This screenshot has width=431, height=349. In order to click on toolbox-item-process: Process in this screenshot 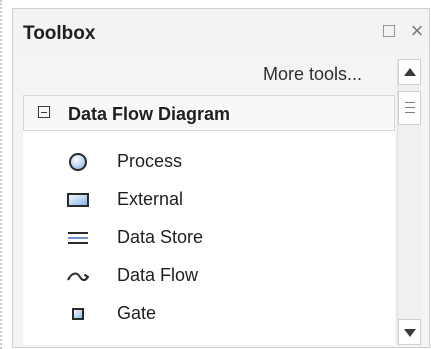, I will do `click(209, 162)`.